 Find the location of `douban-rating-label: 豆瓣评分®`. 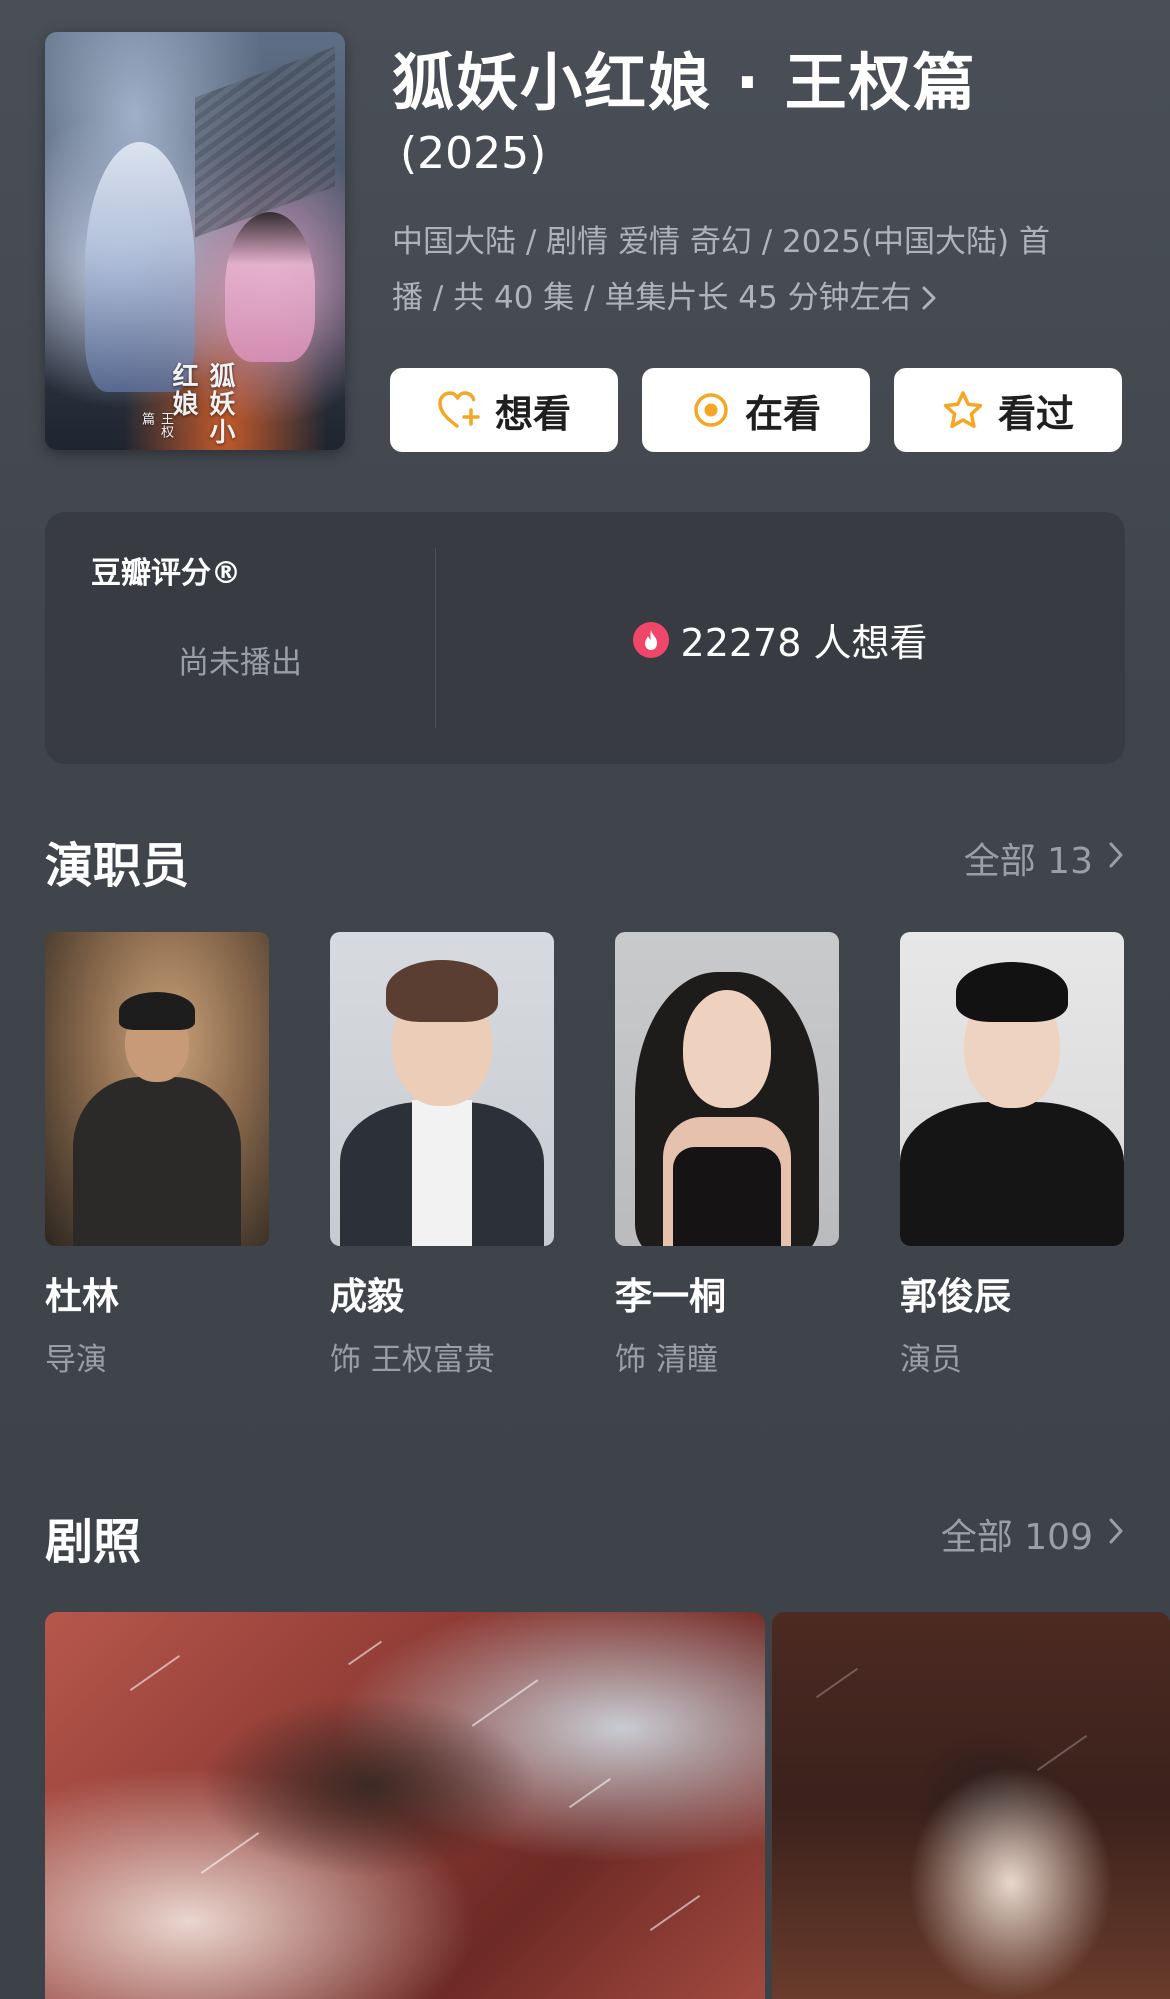

douban-rating-label: 豆瓣评分® is located at coordinates (166, 573).